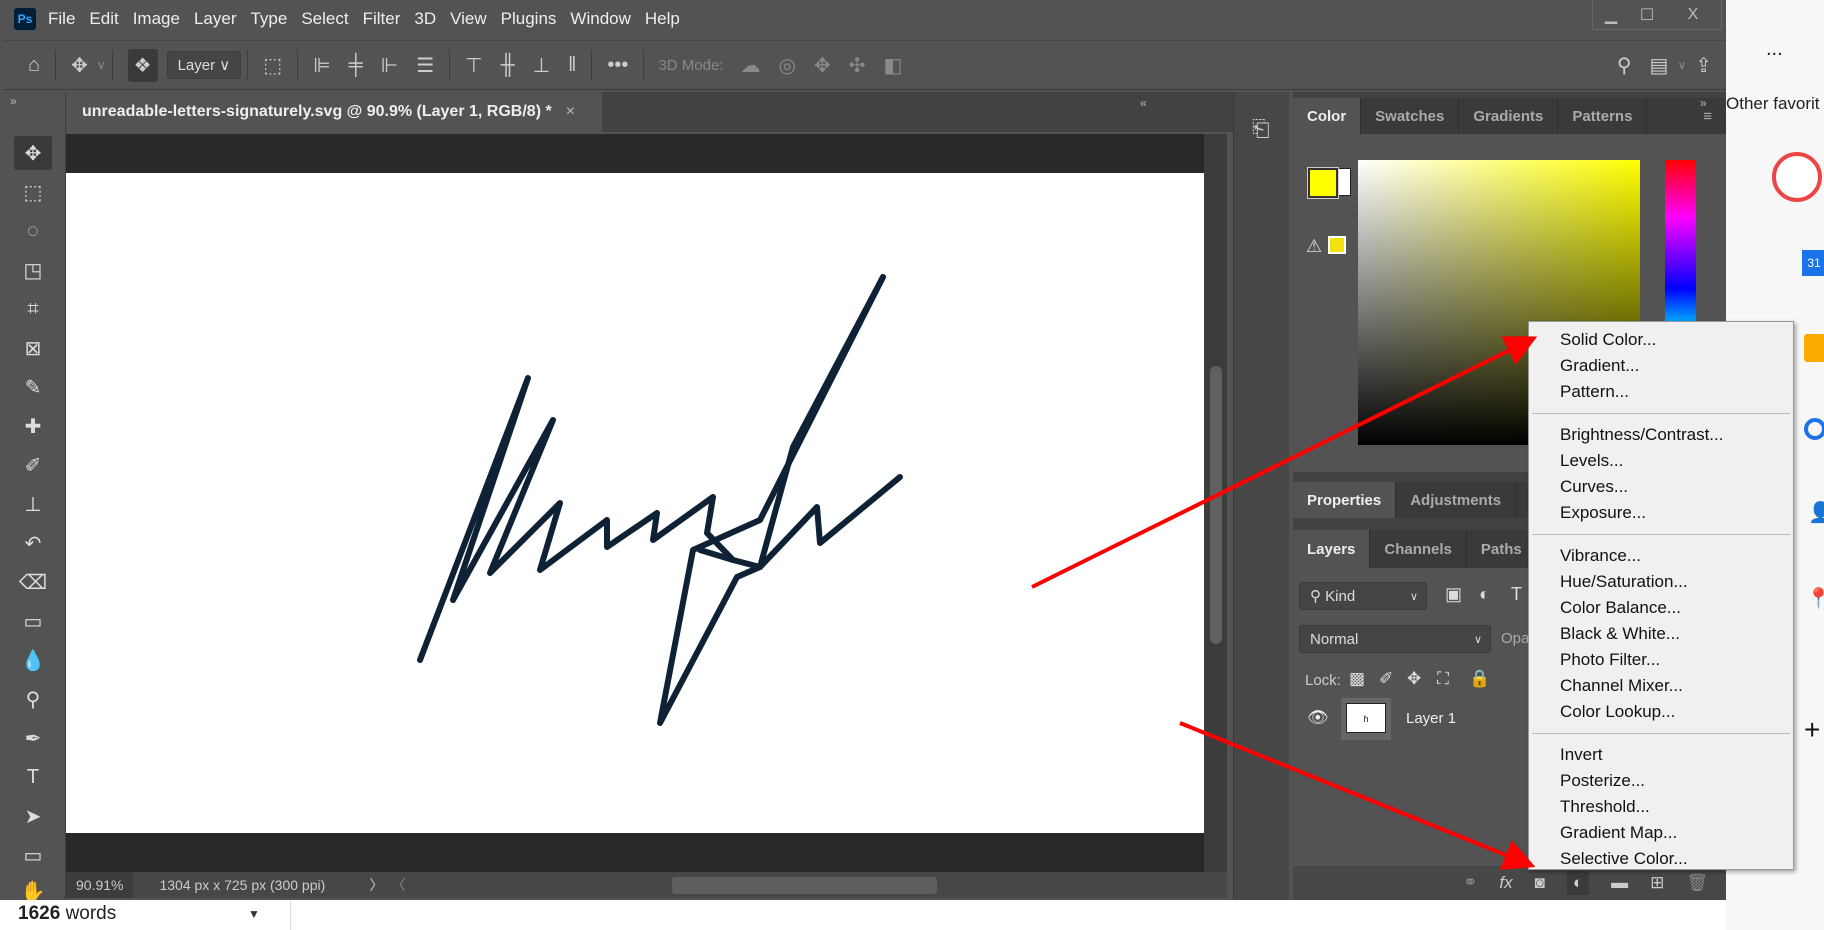 The height and width of the screenshot is (930, 1824). Describe the element at coordinates (529, 19) in the screenshot. I see `menu-plugins: Plugins` at that location.